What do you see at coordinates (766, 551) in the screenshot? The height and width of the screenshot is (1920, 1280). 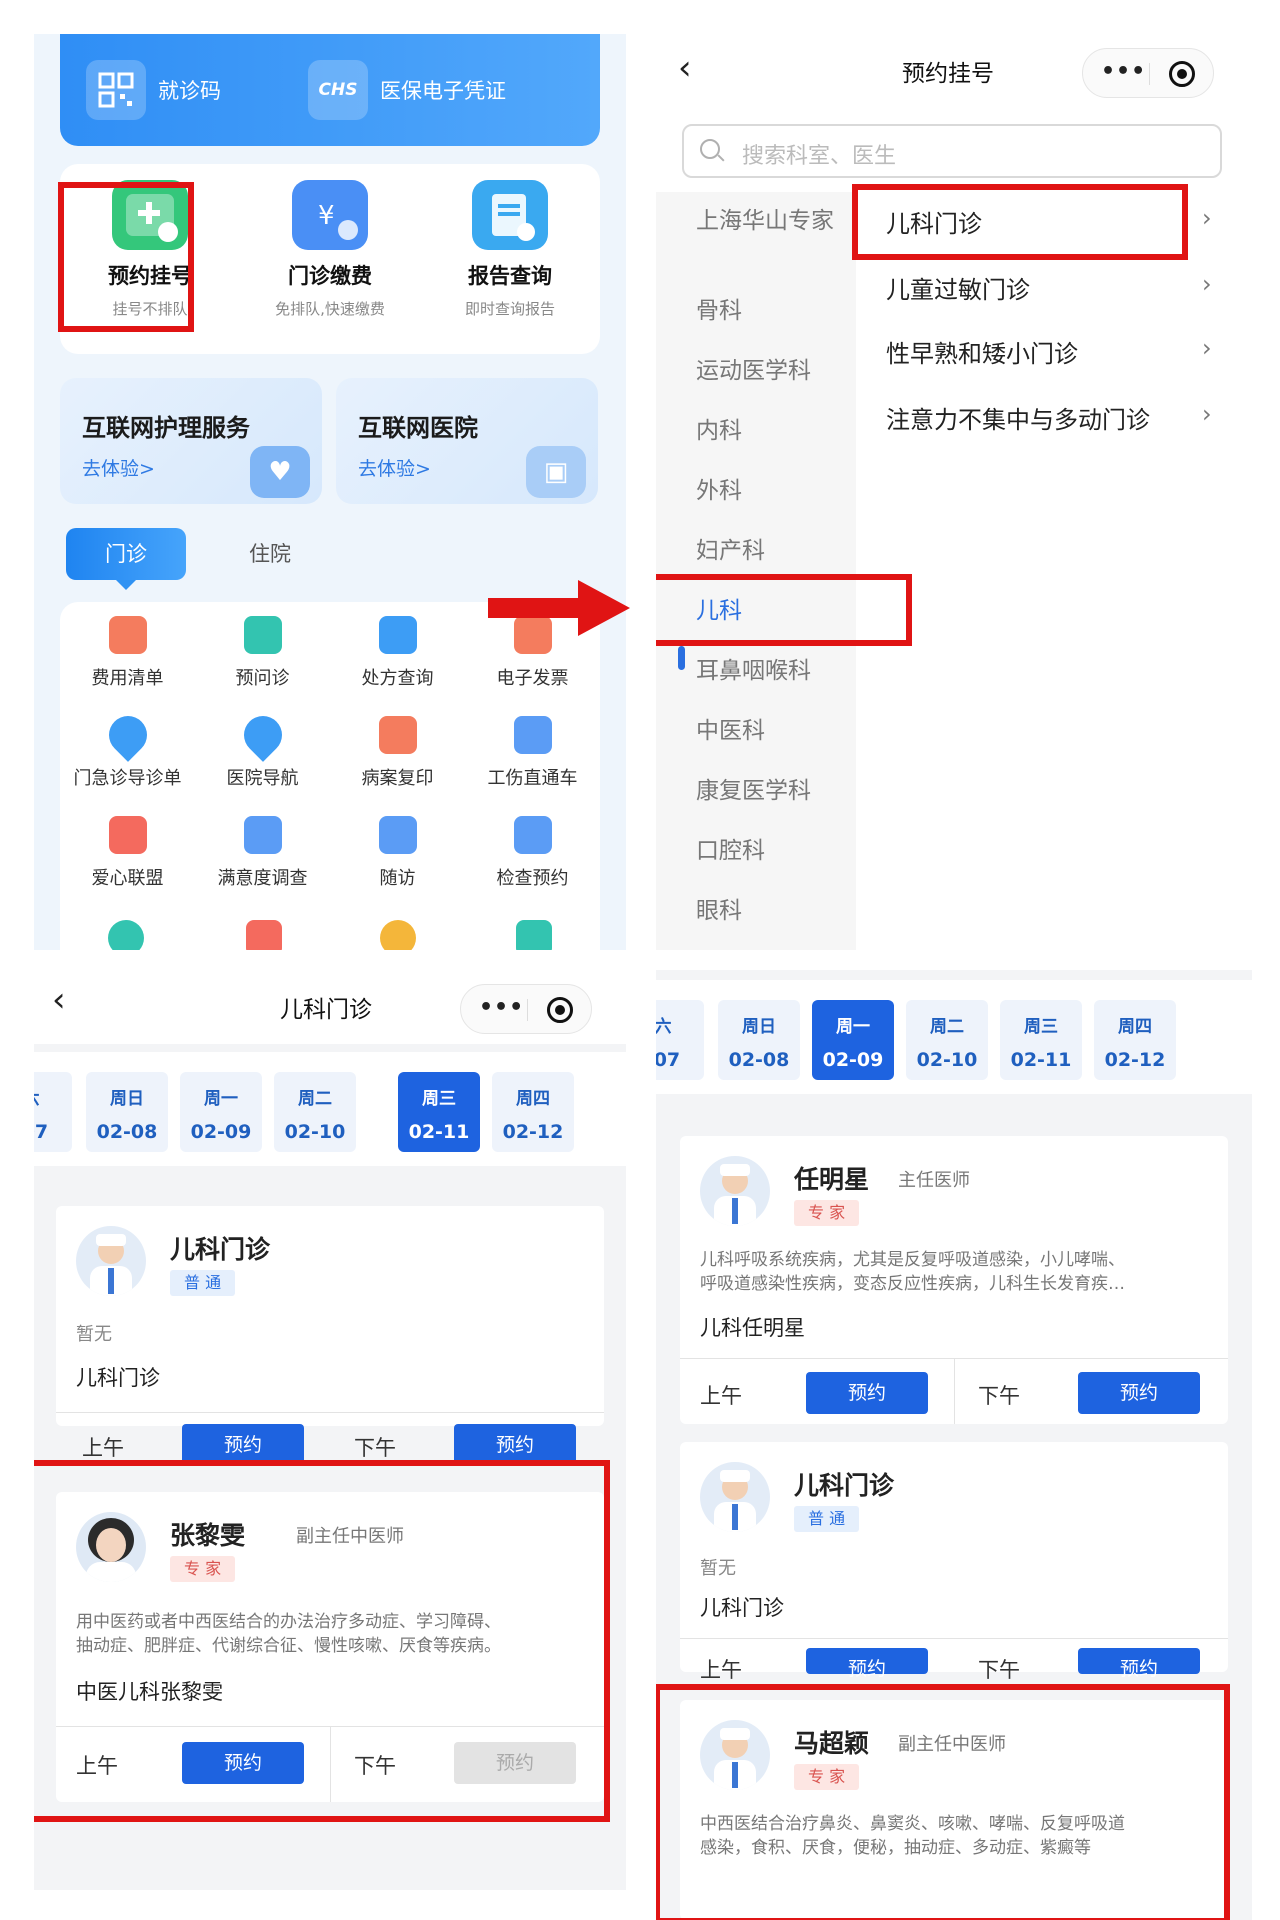 I see `dept-item: 妇产科` at bounding box center [766, 551].